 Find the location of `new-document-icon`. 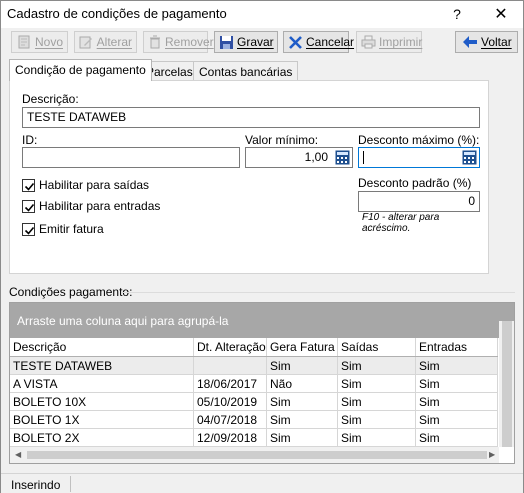

new-document-icon is located at coordinates (24, 42).